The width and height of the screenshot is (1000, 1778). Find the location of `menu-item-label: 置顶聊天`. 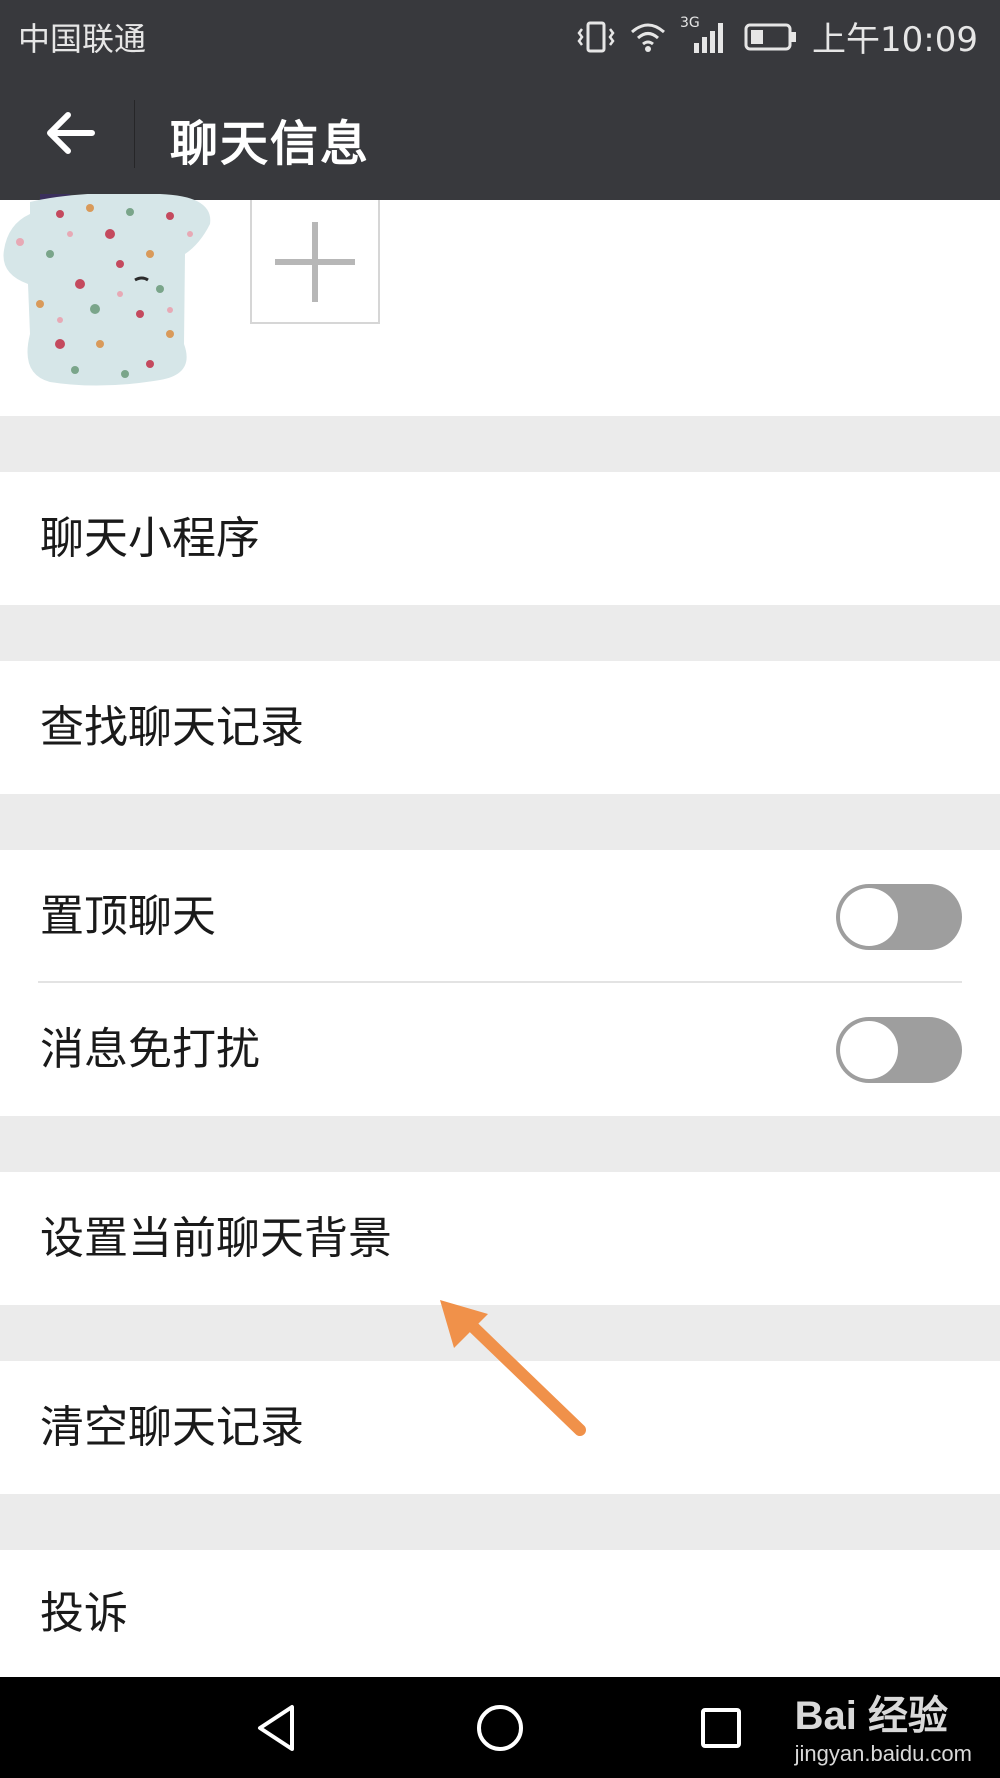

menu-item-label: 置顶聊天 is located at coordinates (128, 916).